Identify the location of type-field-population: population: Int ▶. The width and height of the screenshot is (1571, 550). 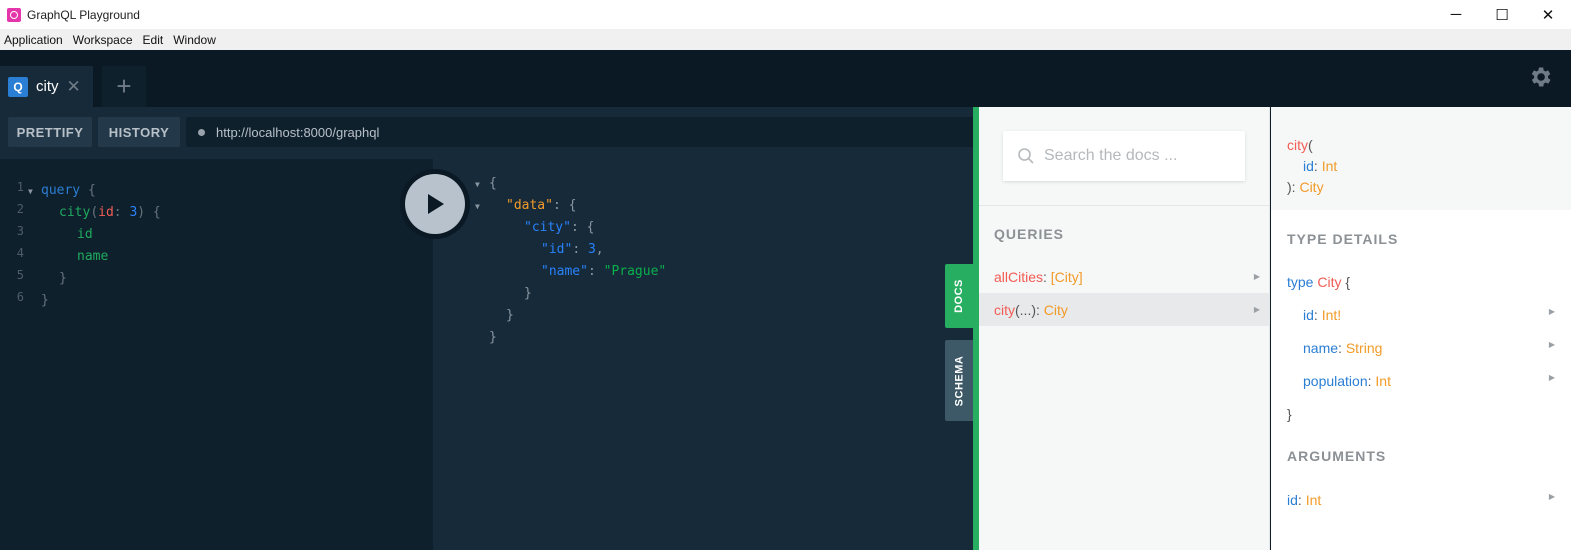
(1429, 381).